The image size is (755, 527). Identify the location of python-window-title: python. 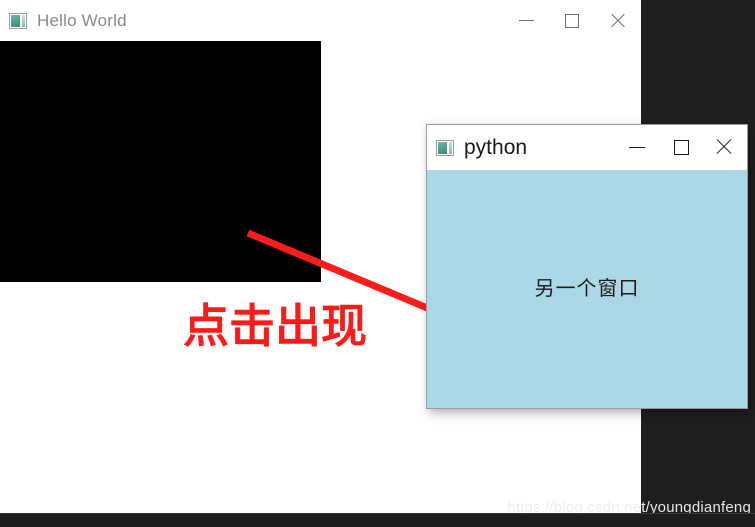
(496, 147).